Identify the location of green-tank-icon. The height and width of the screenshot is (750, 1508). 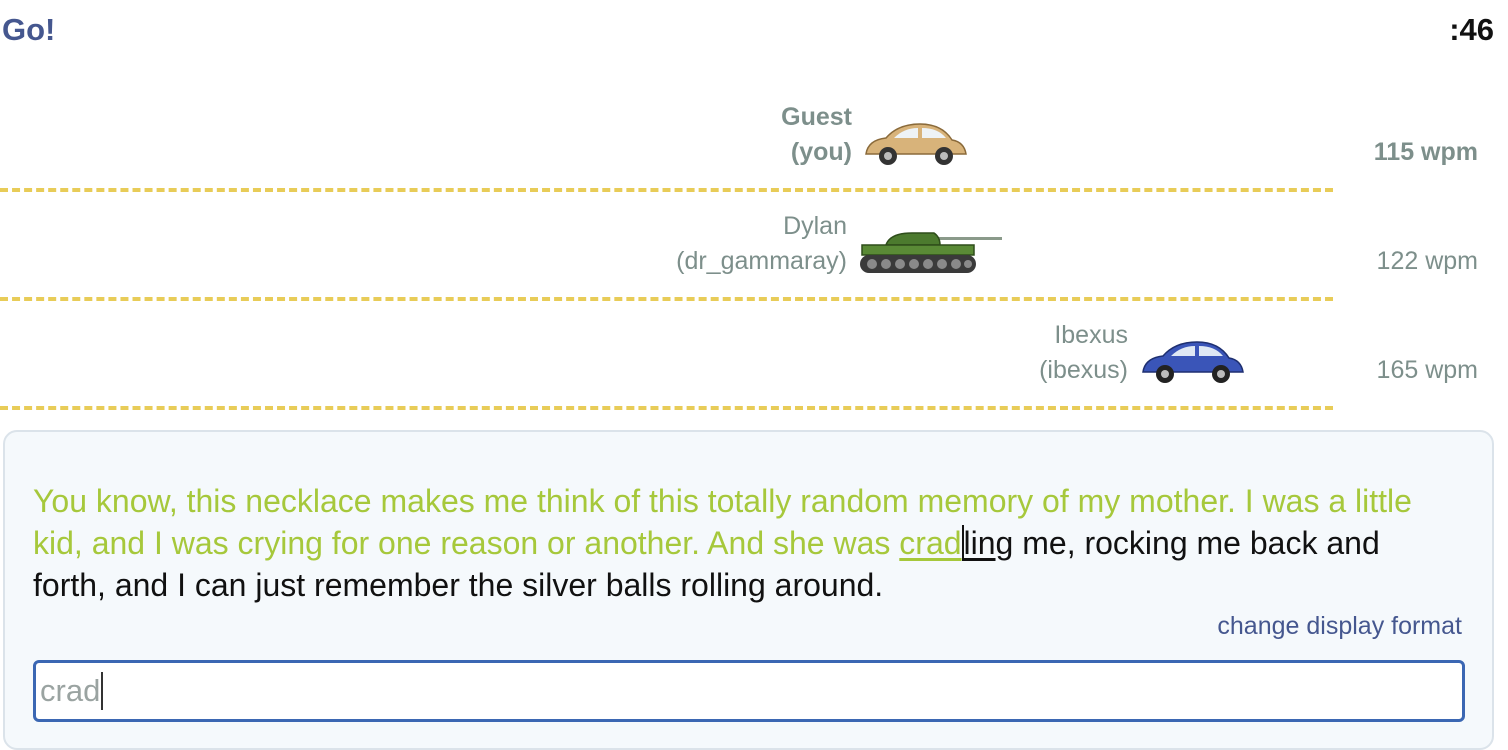
(931, 252).